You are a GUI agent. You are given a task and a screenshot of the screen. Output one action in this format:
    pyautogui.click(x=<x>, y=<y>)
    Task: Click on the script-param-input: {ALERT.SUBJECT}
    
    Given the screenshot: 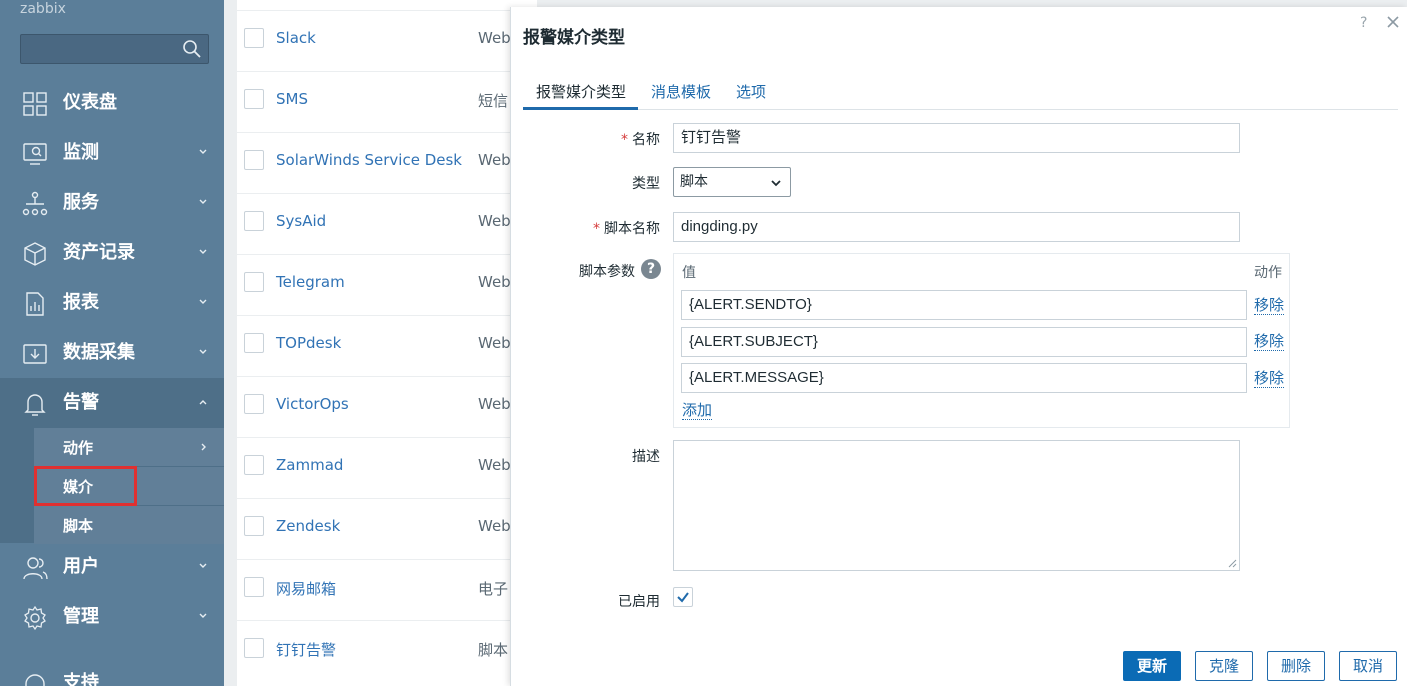 What is the action you would take?
    pyautogui.click(x=964, y=342)
    